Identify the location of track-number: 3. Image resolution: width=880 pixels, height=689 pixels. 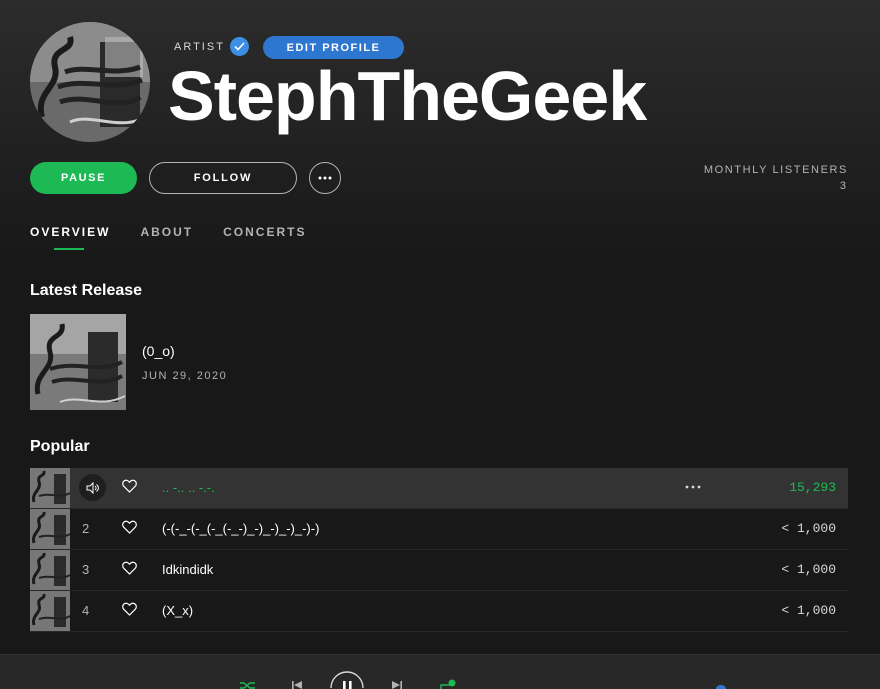
(86, 569).